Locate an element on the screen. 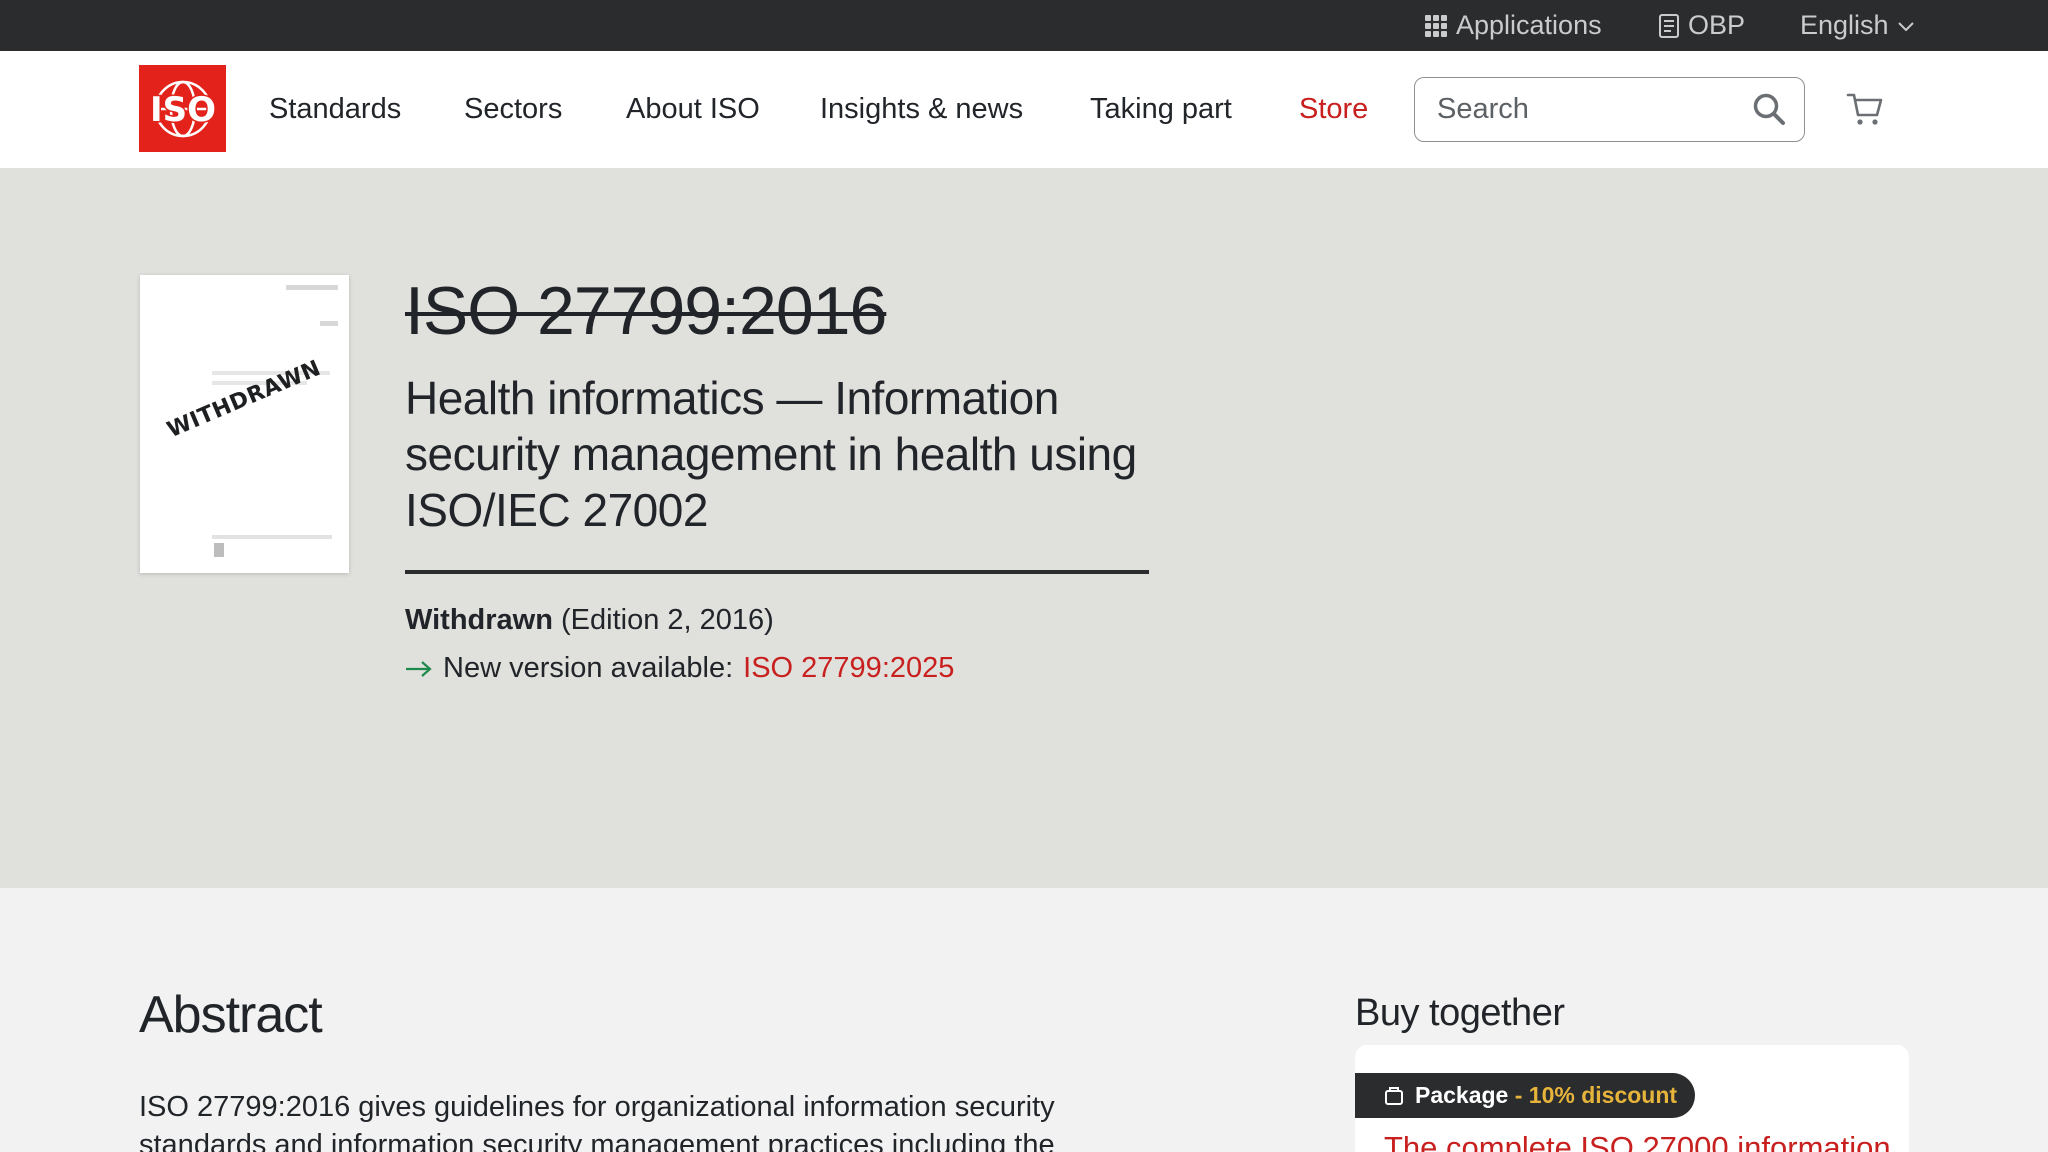 Image resolution: width=2048 pixels, height=1152 pixels. new-version-line: New version available: ISO 27799:2025 is located at coordinates (679, 668).